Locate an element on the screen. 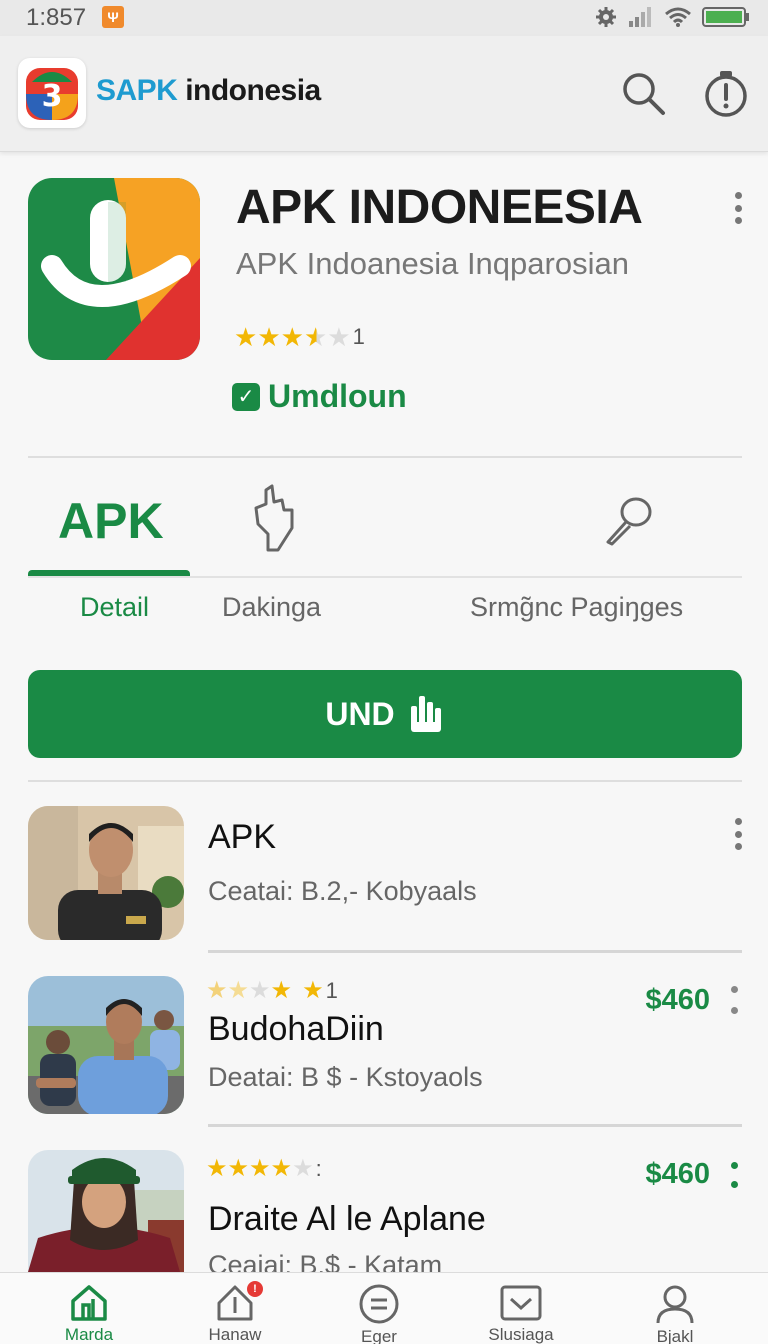 Image resolution: width=768 pixels, height=1344 pixels. app-title: APK INDONEESIA is located at coordinates (439, 207).